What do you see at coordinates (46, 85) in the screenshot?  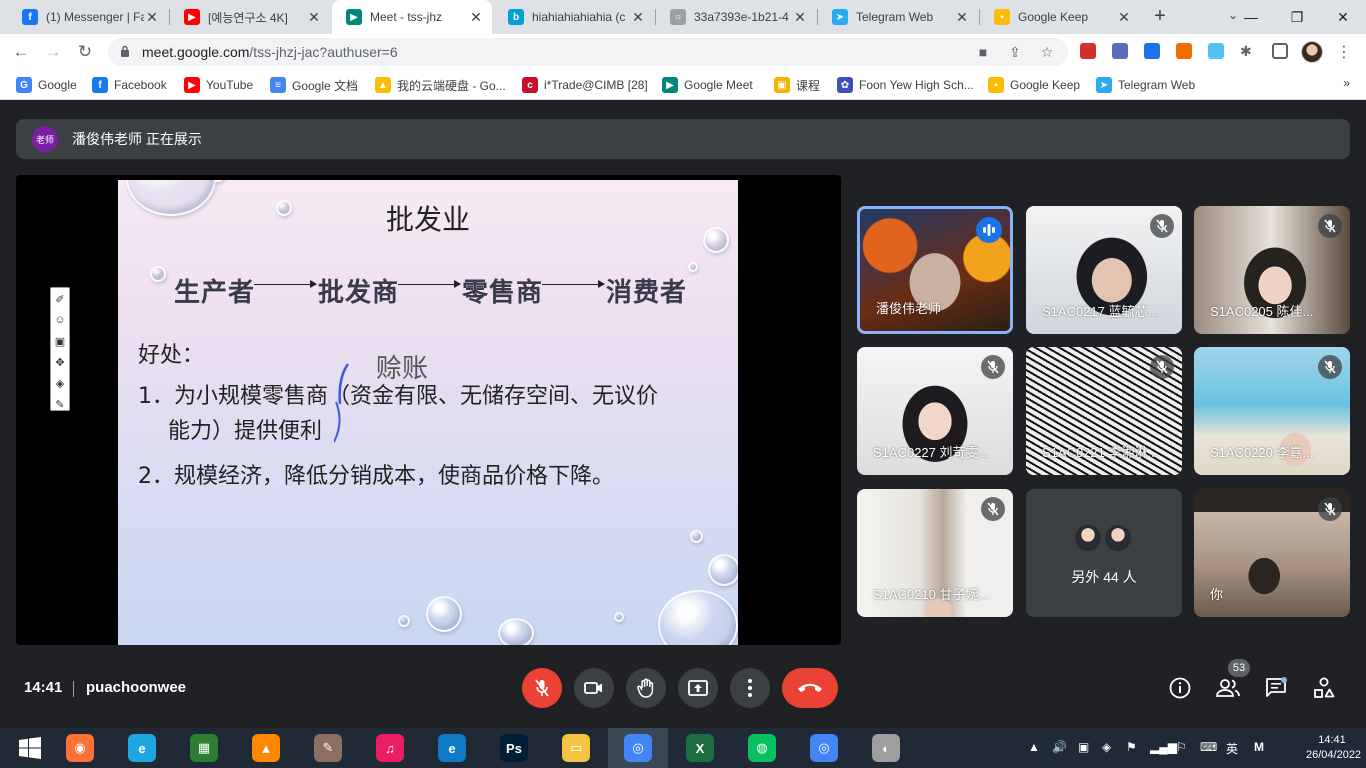 I see `bookmark-item: G Google` at bounding box center [46, 85].